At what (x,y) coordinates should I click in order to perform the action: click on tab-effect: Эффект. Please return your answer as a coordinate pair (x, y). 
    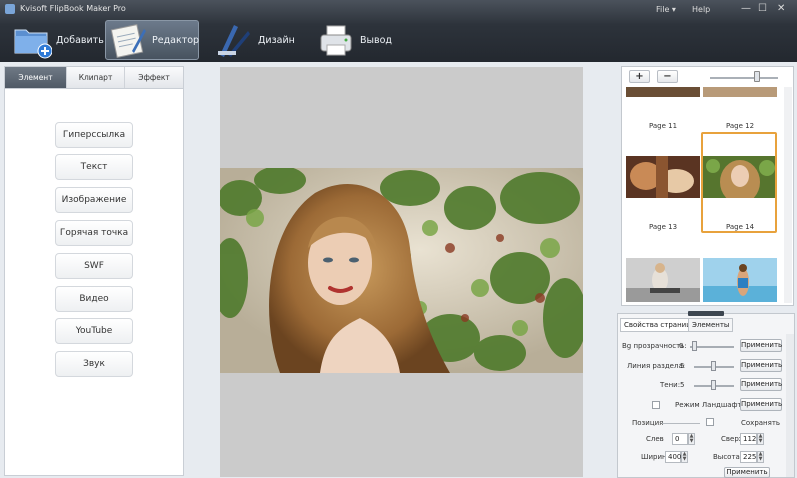
    Looking at the image, I should click on (154, 77).